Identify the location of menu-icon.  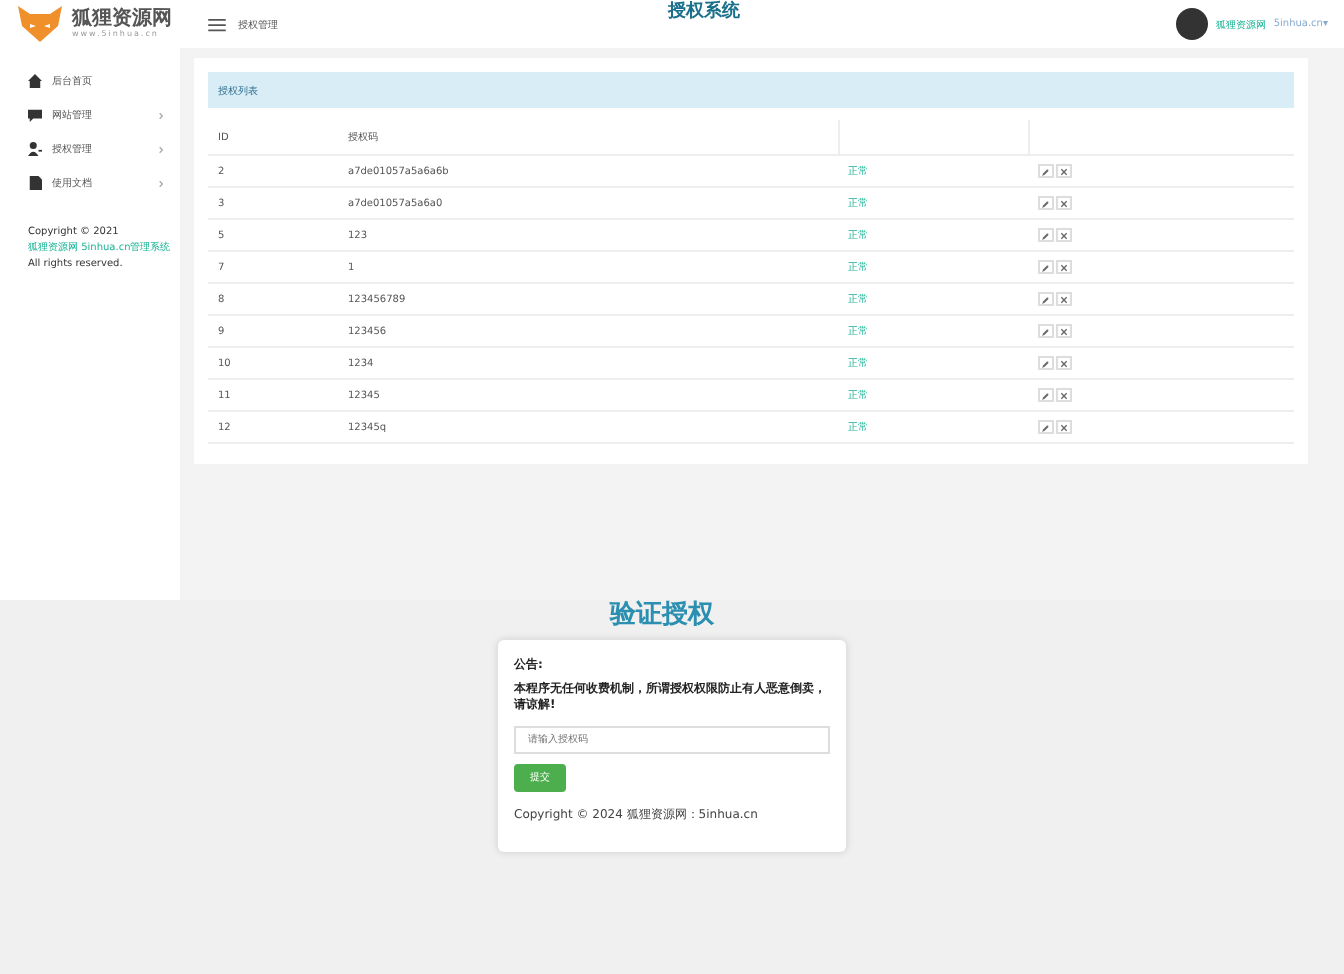
(217, 24).